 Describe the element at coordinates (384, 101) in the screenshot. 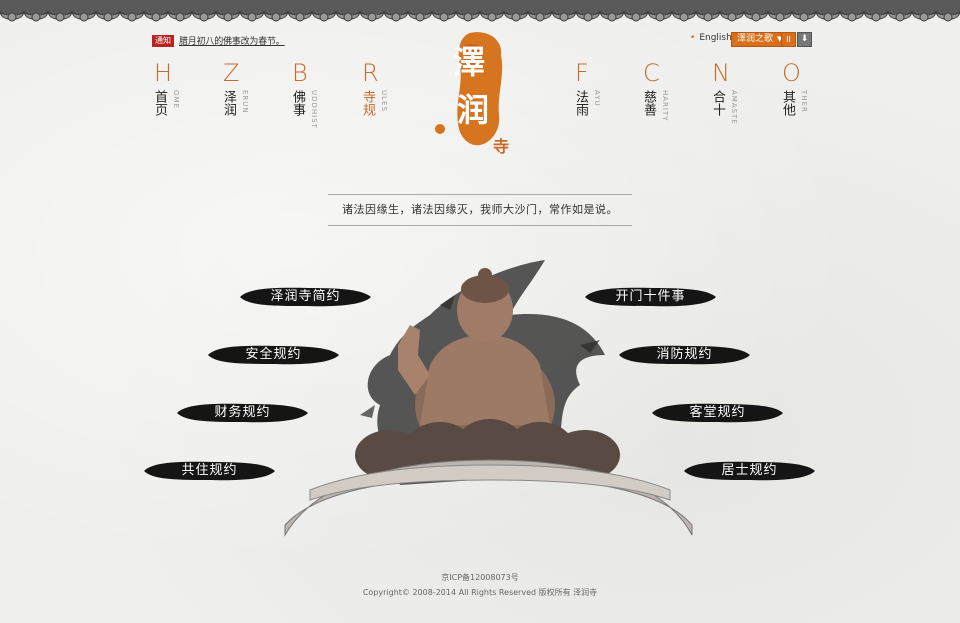

I see `nav-sublabel: ULES` at that location.